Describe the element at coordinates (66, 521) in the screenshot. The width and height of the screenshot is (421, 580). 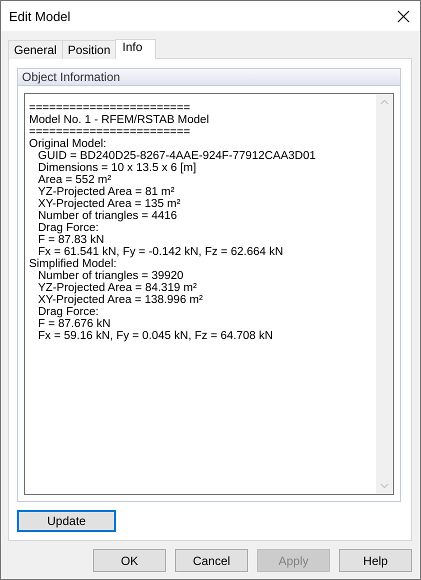
I see `update-button: Update` at that location.